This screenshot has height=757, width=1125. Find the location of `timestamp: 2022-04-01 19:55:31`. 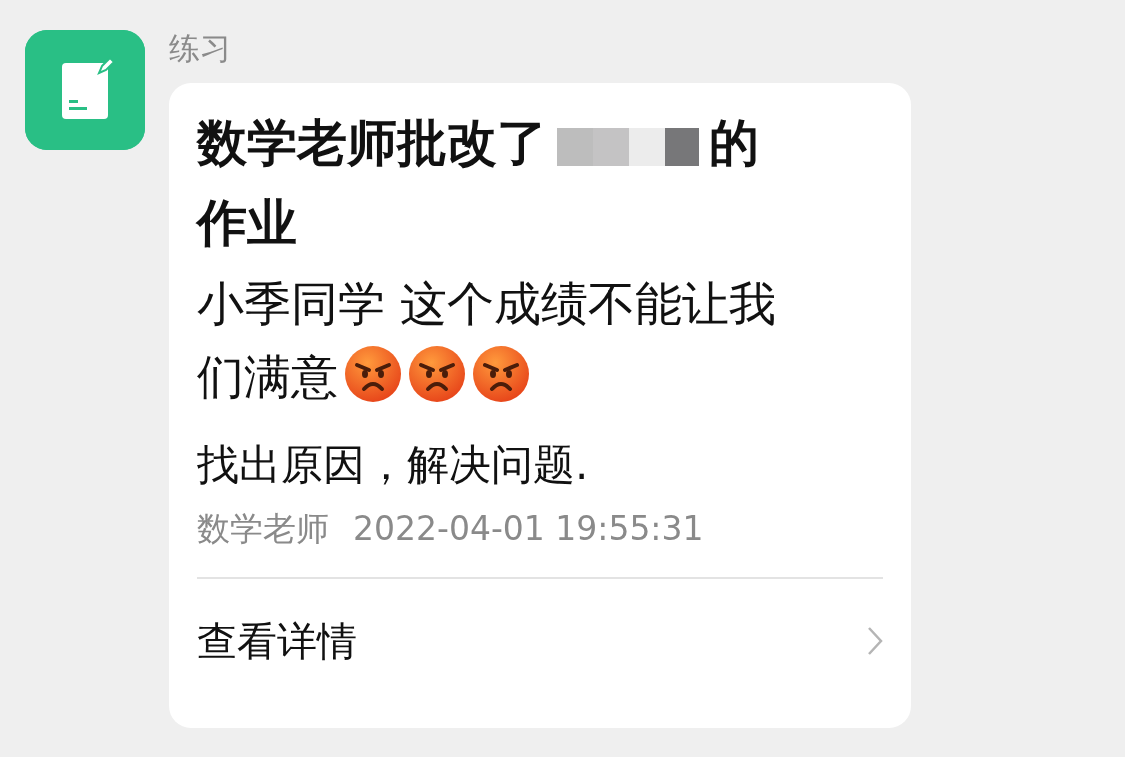

timestamp: 2022-04-01 19:55:31 is located at coordinates (528, 529).